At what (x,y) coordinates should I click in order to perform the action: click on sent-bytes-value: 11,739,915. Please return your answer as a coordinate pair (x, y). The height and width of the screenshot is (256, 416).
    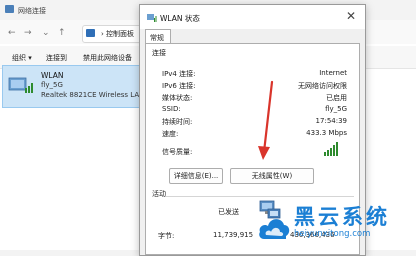
    Looking at the image, I should click on (233, 235).